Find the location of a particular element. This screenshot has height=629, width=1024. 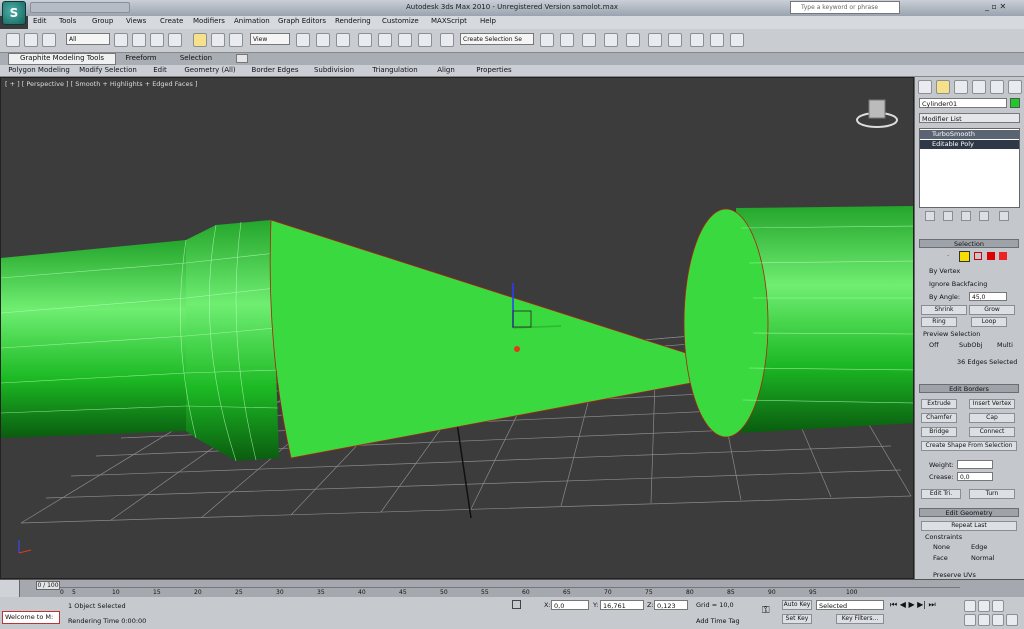

menu-maxscript: MAXScript is located at coordinates (449, 21).